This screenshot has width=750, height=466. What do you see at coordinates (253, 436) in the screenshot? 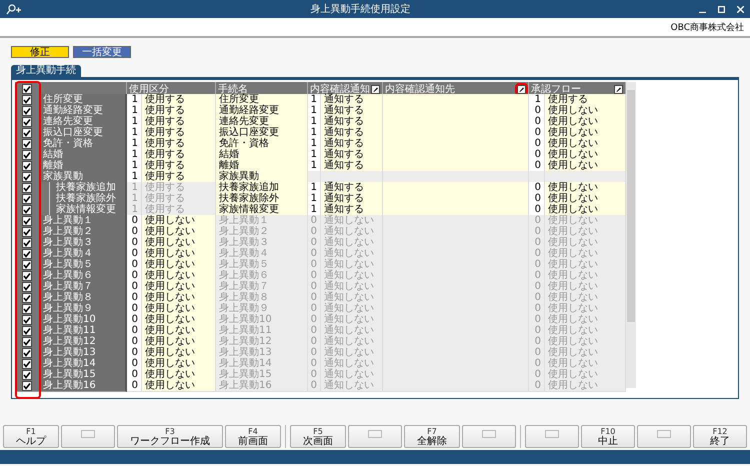
I see `function-key: F4 前画面` at bounding box center [253, 436].